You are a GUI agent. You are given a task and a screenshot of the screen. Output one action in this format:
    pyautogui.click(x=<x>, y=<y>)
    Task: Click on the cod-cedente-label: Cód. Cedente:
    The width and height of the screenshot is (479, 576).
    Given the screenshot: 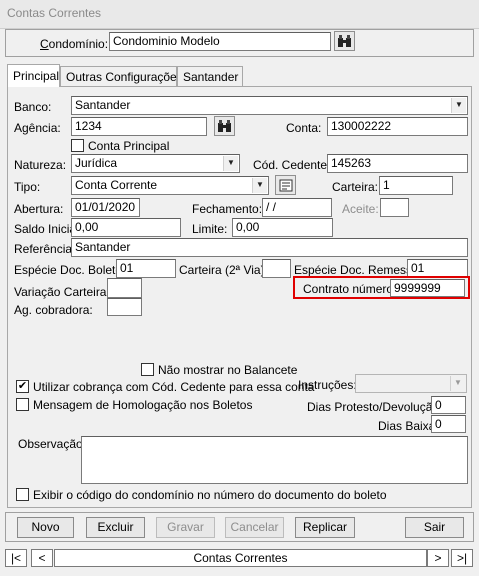 What is the action you would take?
    pyautogui.click(x=292, y=165)
    